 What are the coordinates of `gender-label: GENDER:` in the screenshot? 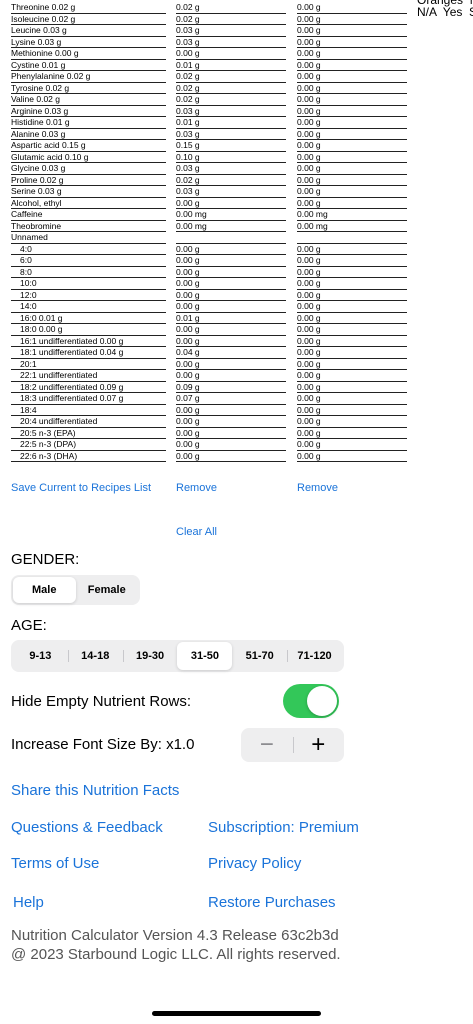 It's located at (45, 559).